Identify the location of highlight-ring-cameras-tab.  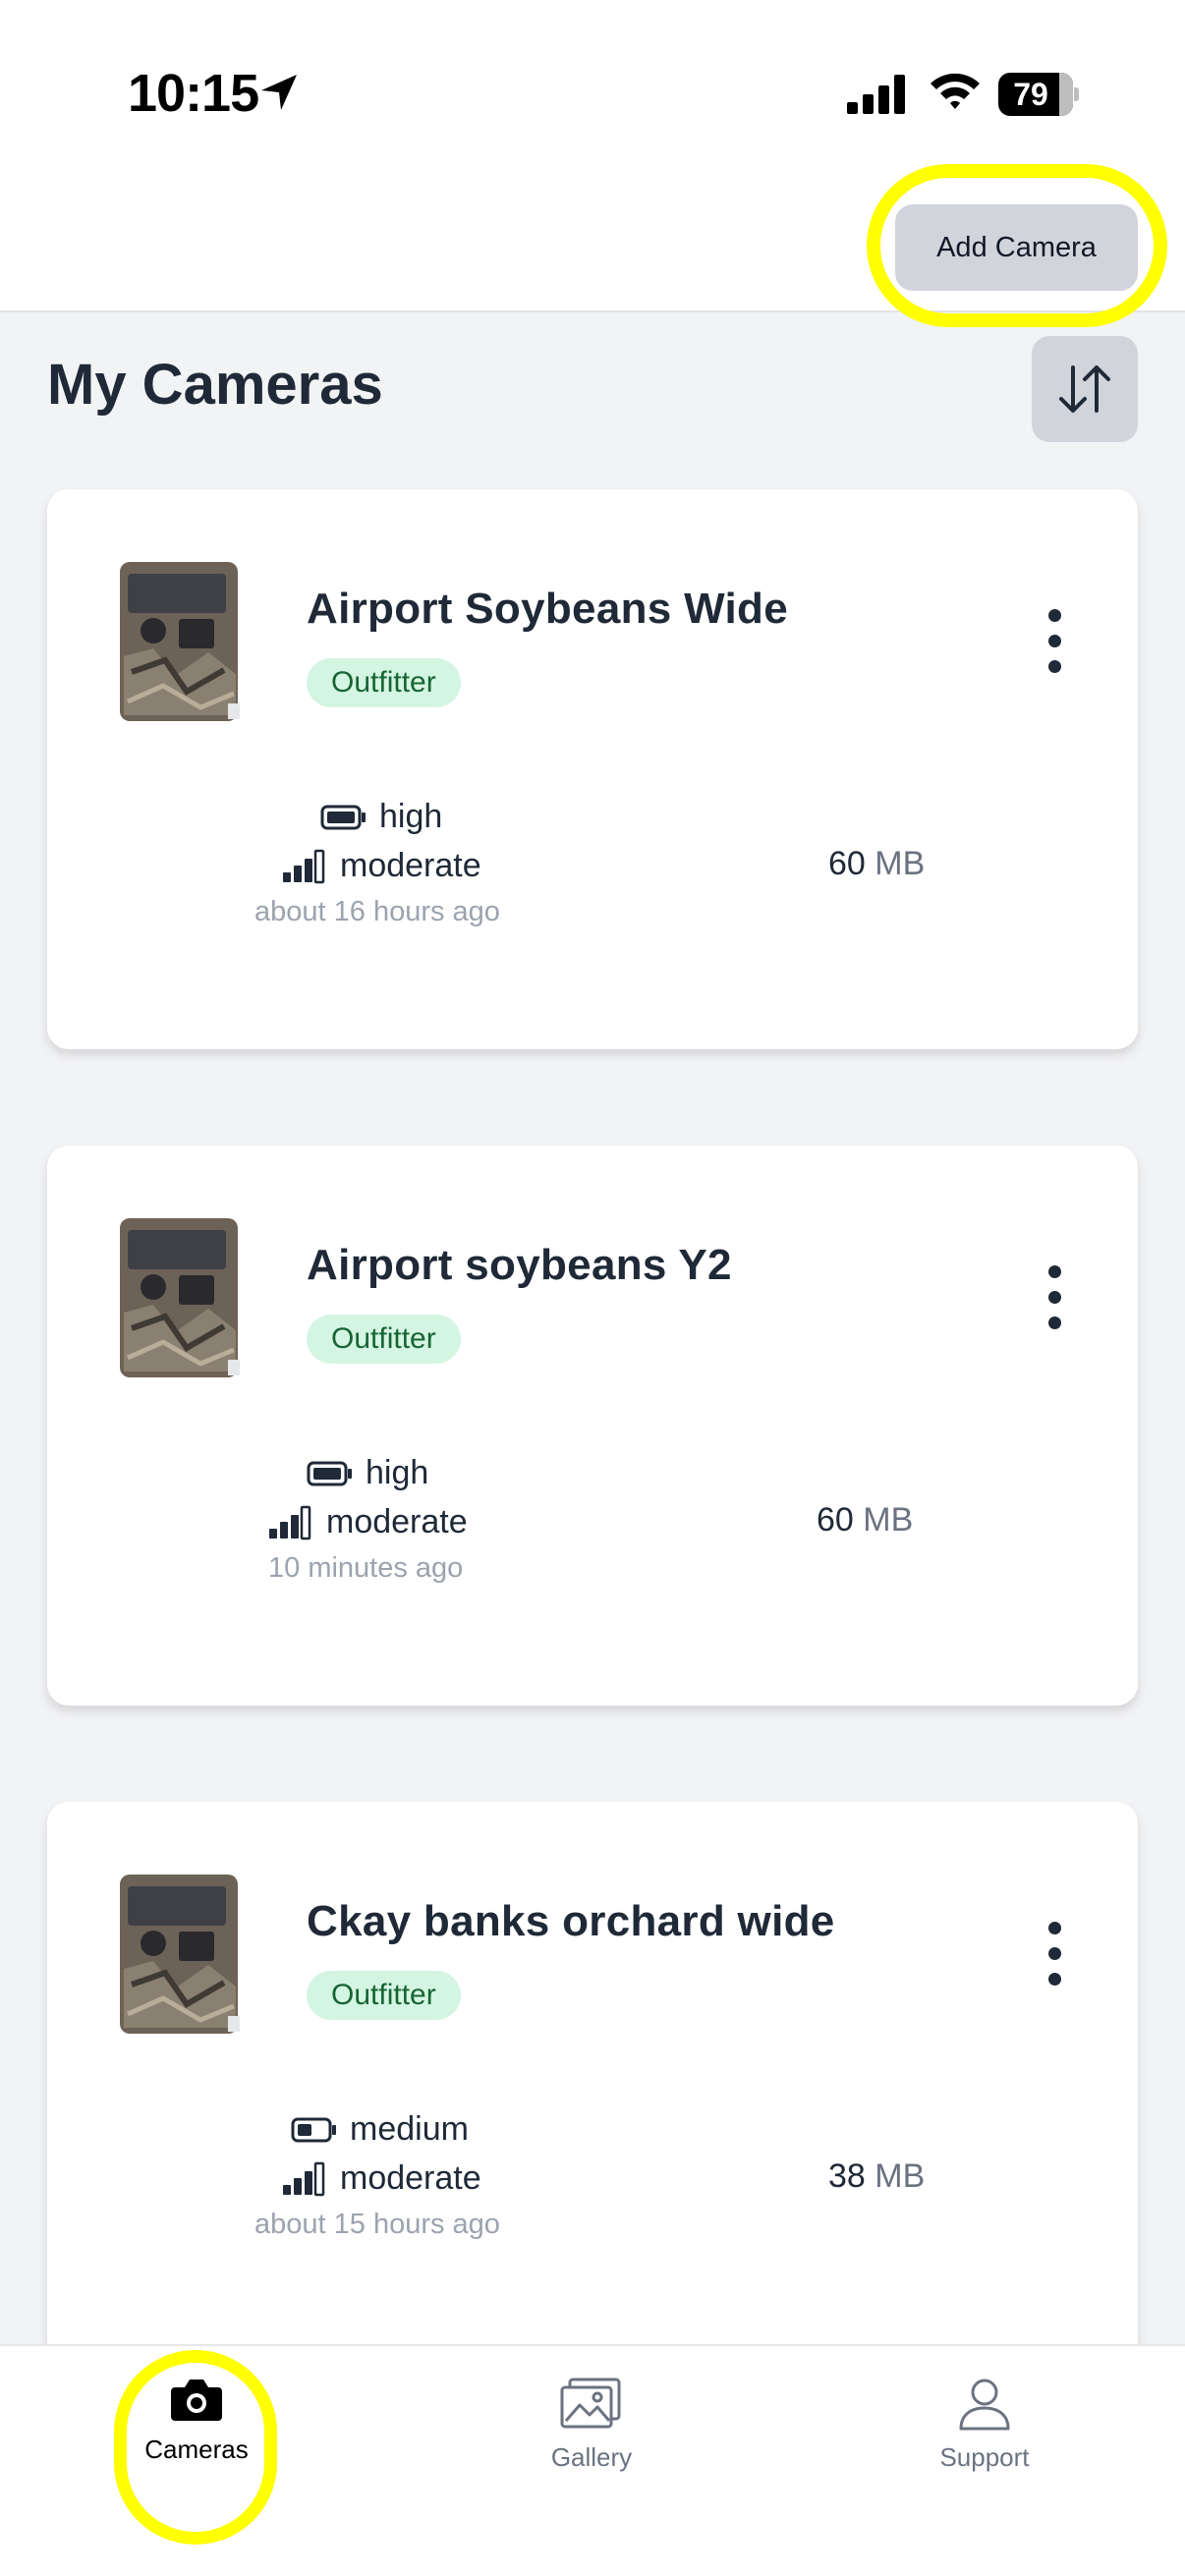
(196, 2447).